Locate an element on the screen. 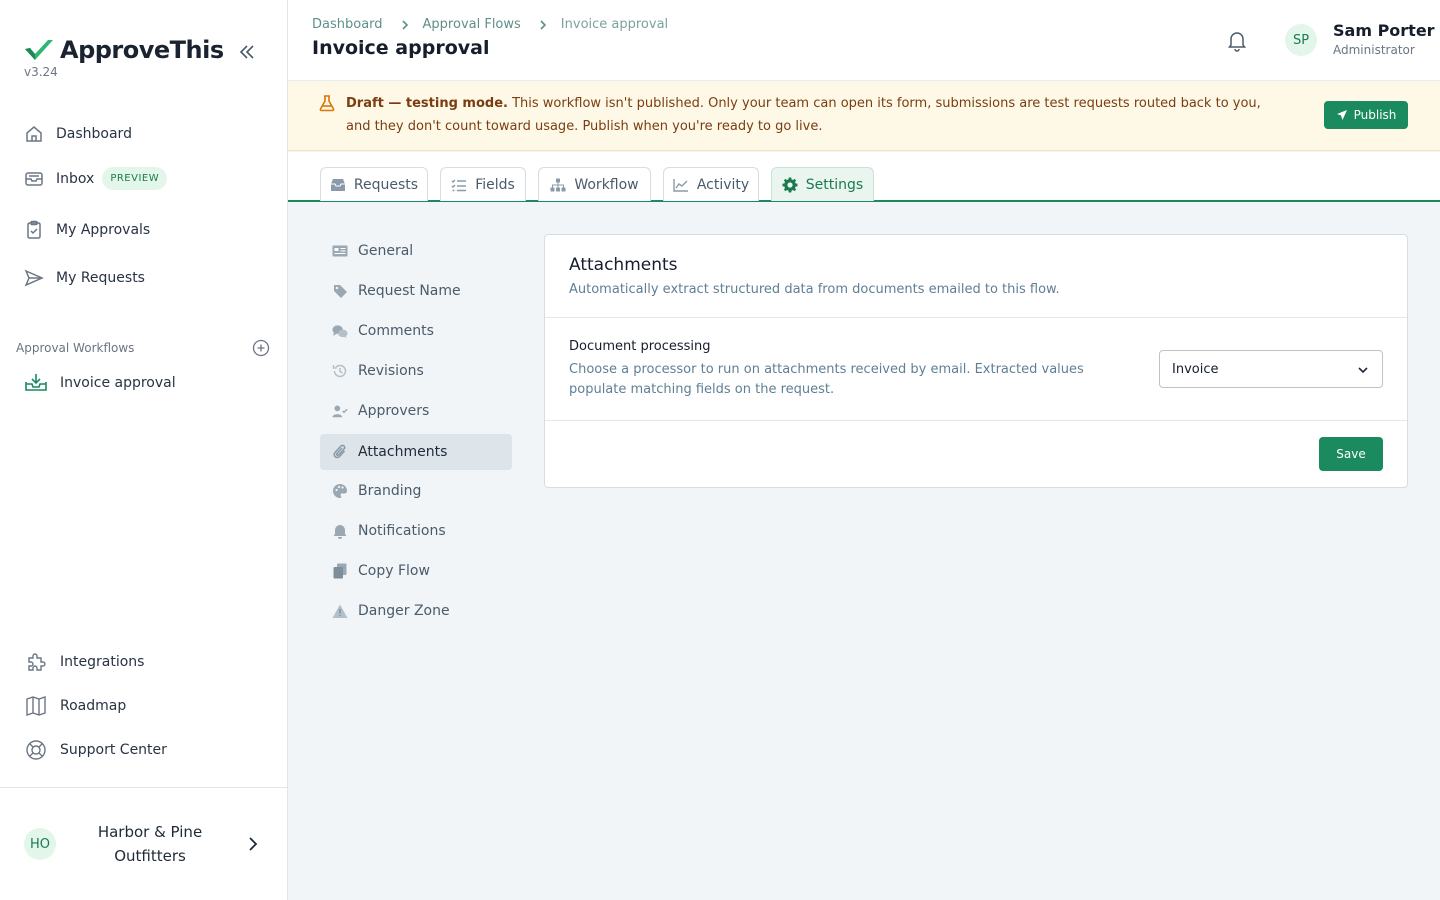 The image size is (1440, 900). preview-badge: PREVIEW is located at coordinates (135, 178).